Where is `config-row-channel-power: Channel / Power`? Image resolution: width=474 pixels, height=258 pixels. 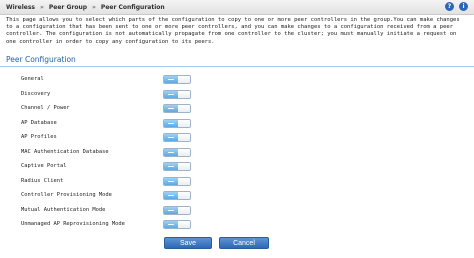 config-row-channel-power: Channel / Power is located at coordinates (237, 109).